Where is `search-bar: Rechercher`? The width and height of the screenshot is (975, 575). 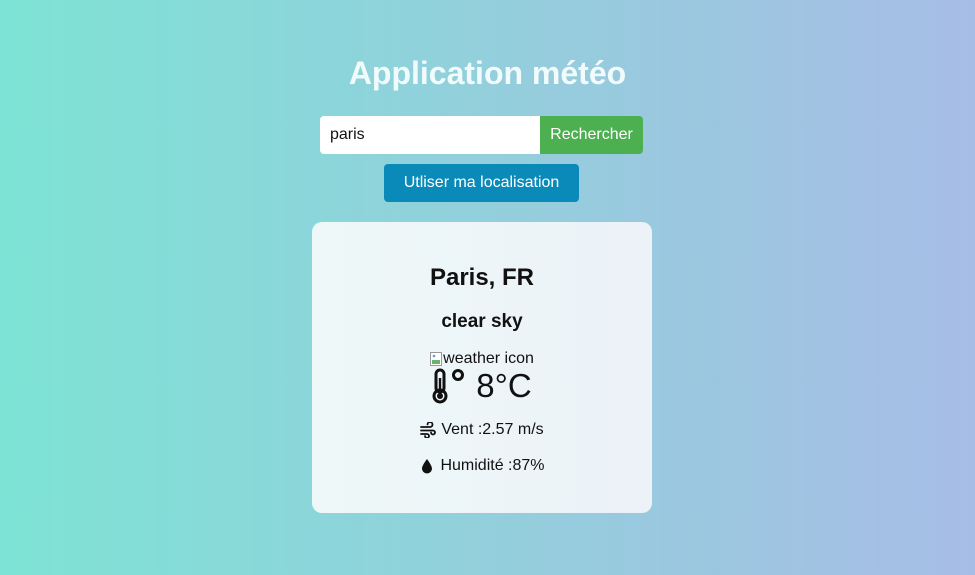
search-bar: Rechercher is located at coordinates (481, 135).